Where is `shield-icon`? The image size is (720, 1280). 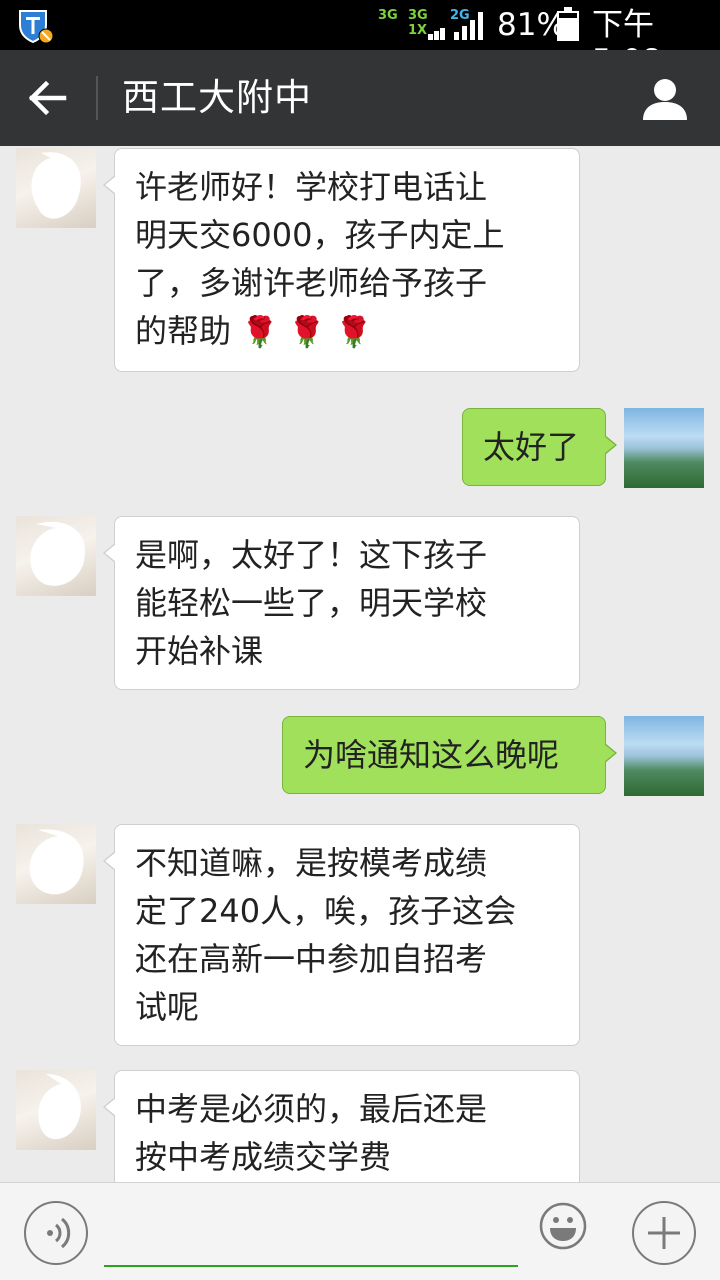
shield-icon is located at coordinates (36, 27).